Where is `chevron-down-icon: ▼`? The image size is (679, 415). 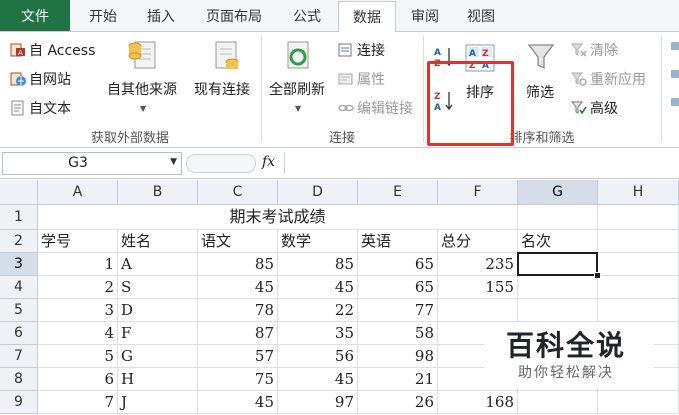 chevron-down-icon: ▼ is located at coordinates (173, 162).